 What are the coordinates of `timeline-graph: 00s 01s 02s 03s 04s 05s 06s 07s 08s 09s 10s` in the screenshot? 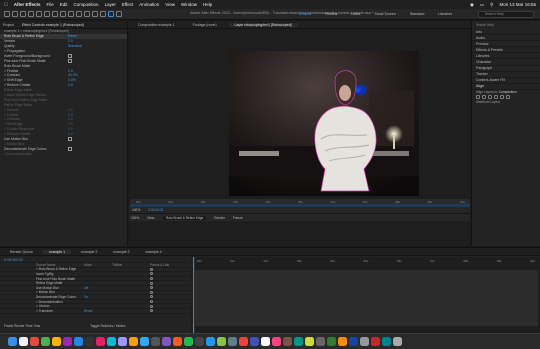 It's located at (365, 295).